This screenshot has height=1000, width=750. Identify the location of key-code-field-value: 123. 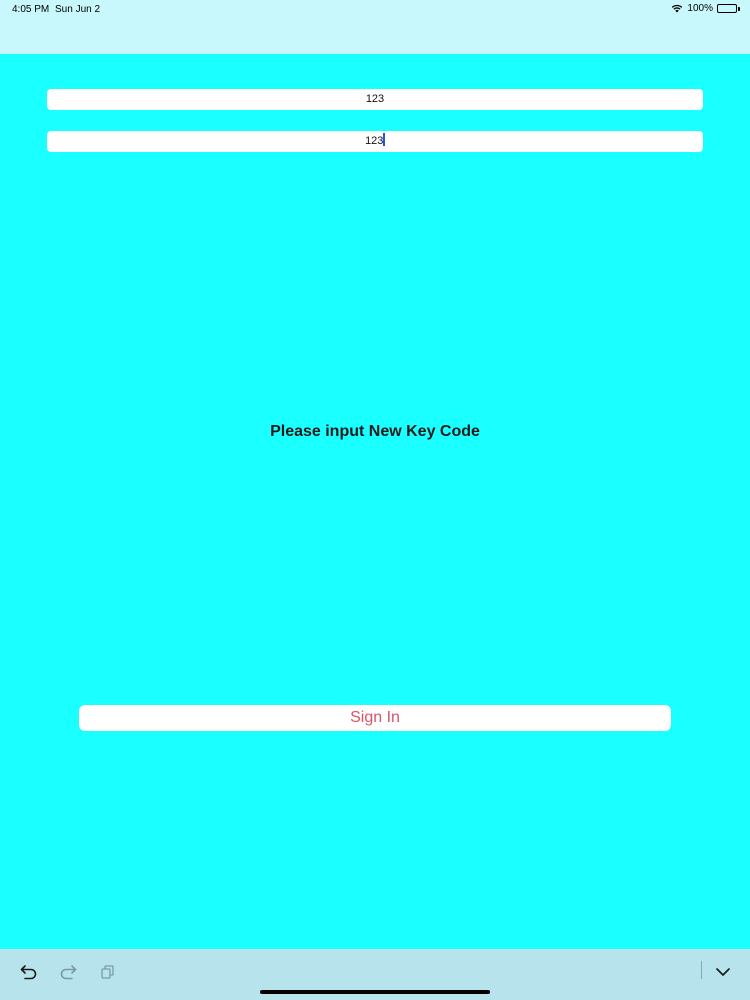
(375, 99).